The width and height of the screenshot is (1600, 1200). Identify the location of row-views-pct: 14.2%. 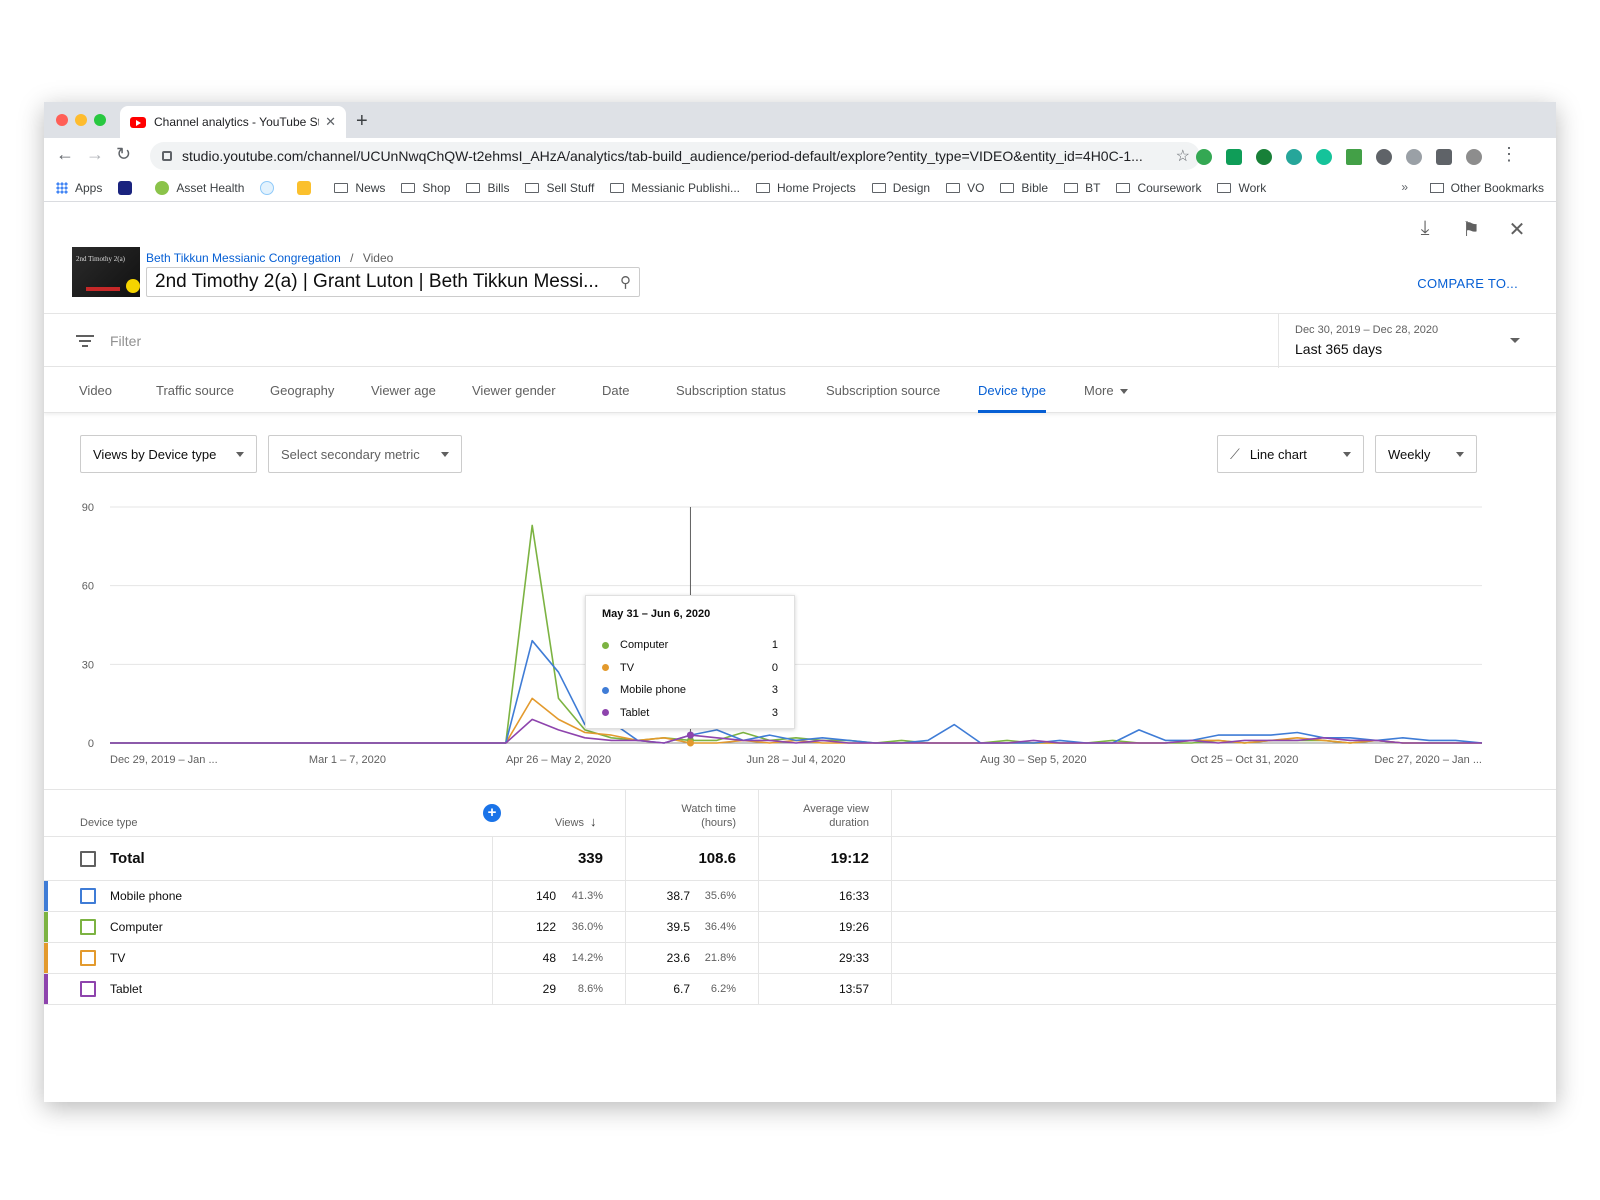
(587, 958).